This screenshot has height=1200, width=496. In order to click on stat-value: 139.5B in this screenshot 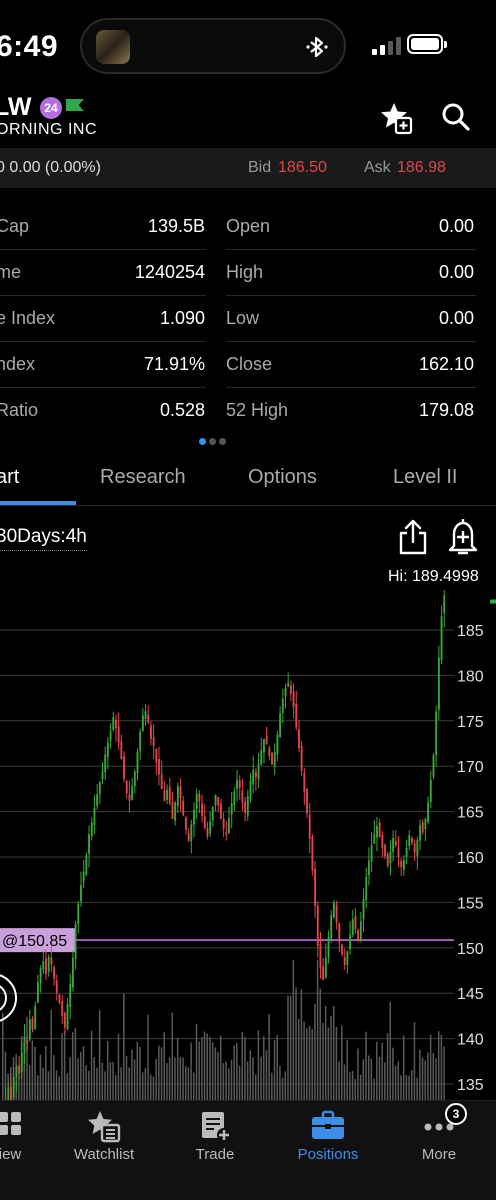, I will do `click(176, 226)`.